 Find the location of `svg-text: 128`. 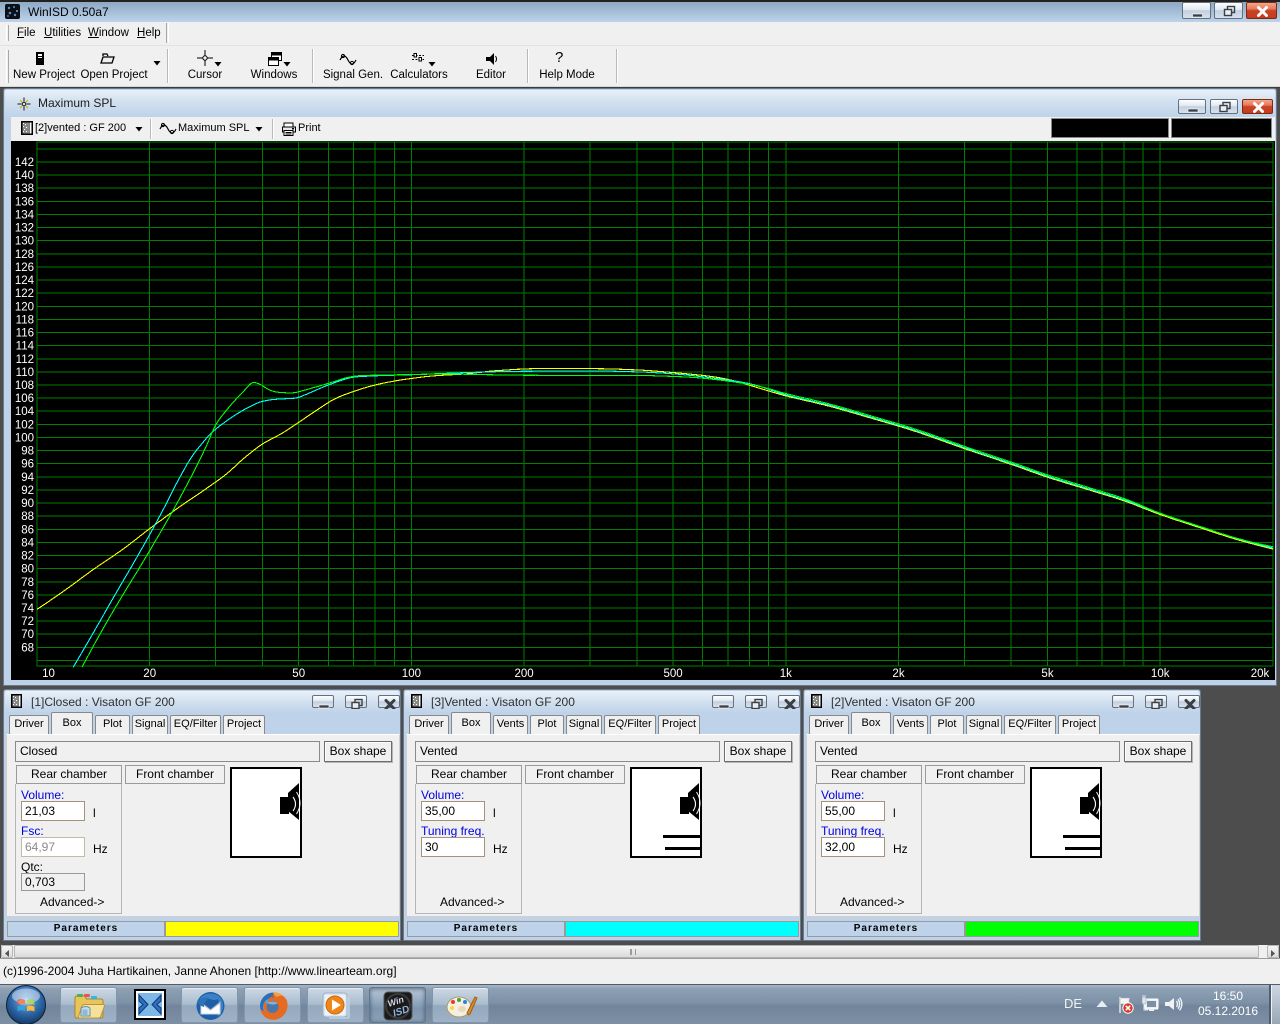

svg-text: 128 is located at coordinates (24, 255).